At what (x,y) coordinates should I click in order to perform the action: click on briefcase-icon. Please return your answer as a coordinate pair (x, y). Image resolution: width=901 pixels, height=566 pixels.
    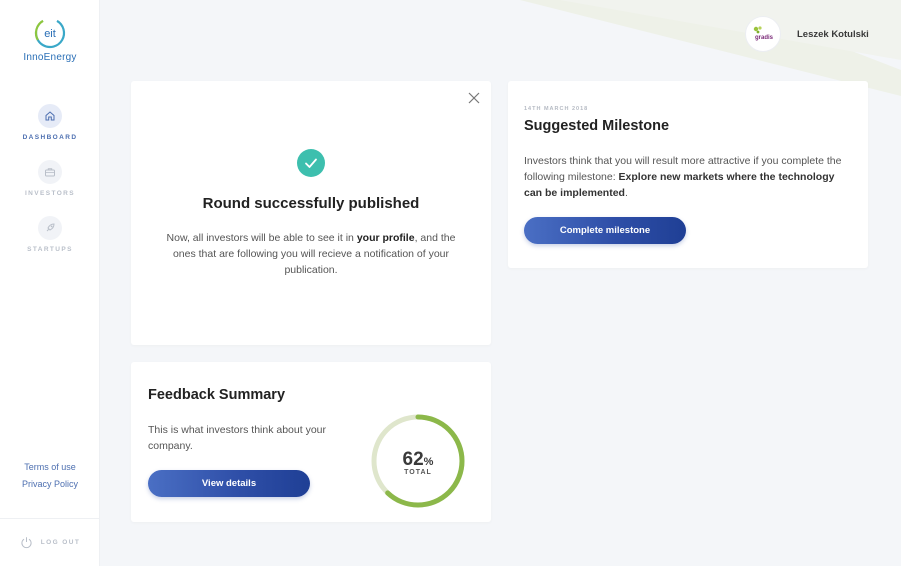
    Looking at the image, I should click on (50, 172).